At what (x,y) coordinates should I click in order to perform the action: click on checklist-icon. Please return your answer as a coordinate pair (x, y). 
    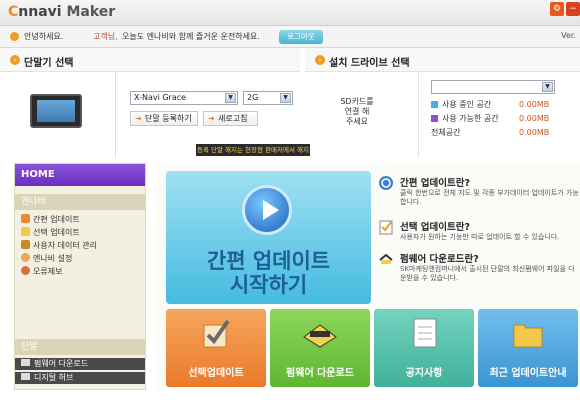
    Looking at the image, I should click on (386, 227).